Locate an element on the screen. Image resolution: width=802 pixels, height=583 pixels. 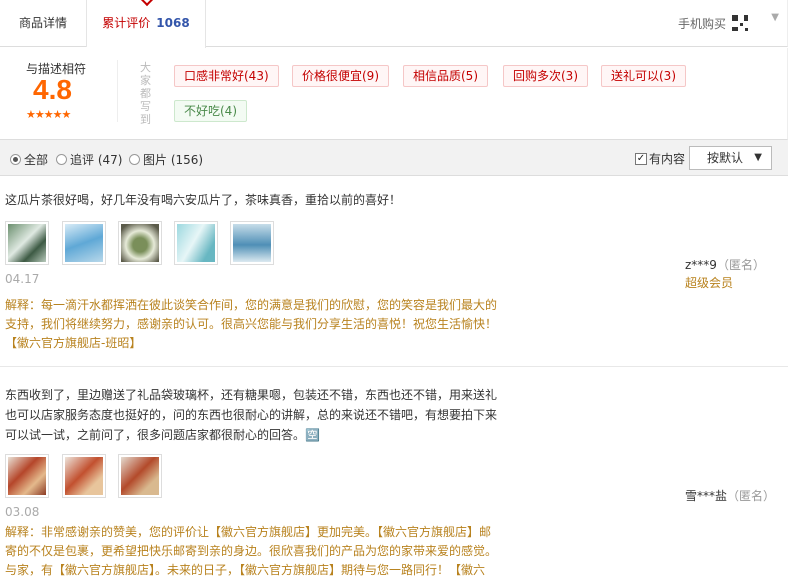
tea-box-image is located at coordinates (84, 243).